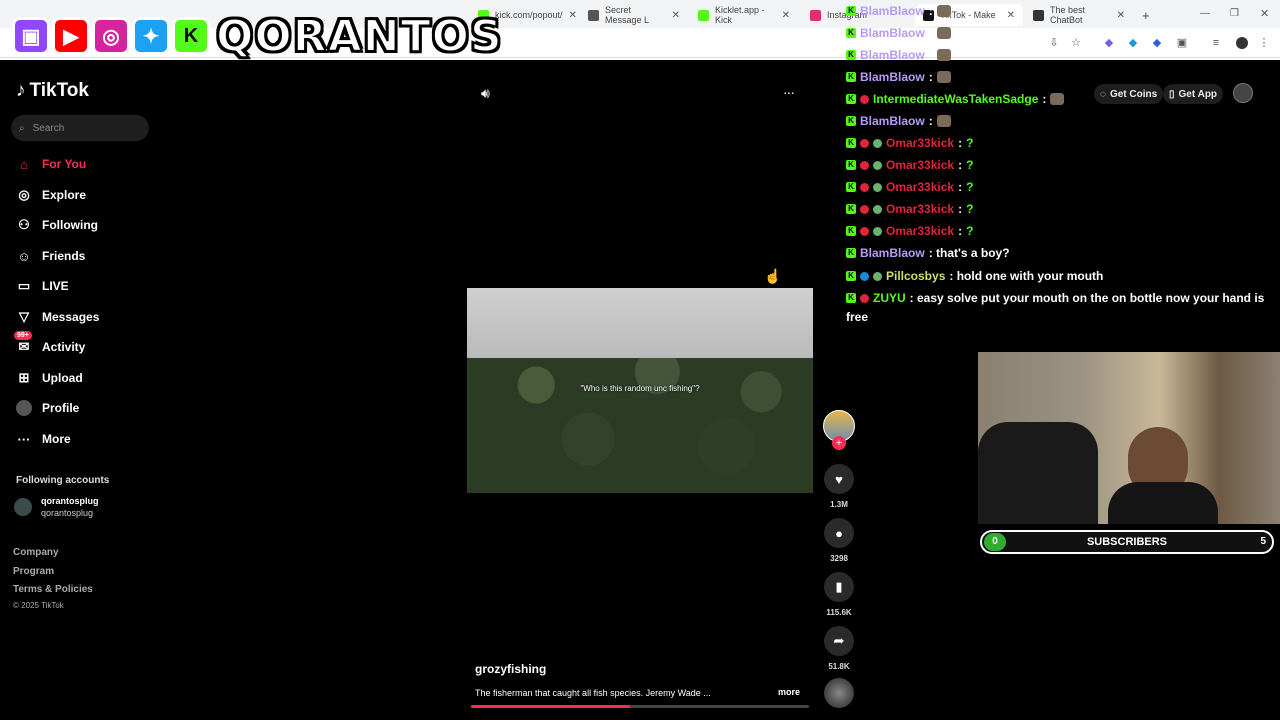 The height and width of the screenshot is (720, 1280). What do you see at coordinates (485, 93) in the screenshot?
I see `volume-icon: 🔊︎` at bounding box center [485, 93].